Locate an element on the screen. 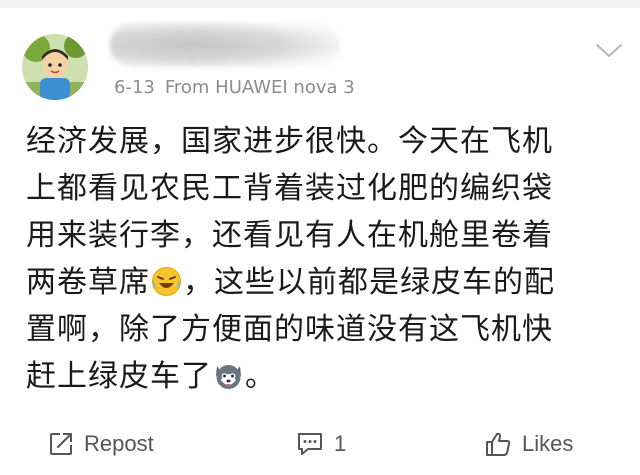 The width and height of the screenshot is (640, 475). post-line: 两卷草席 ，这些以前都是绿皮车的配 is located at coordinates (324, 282).